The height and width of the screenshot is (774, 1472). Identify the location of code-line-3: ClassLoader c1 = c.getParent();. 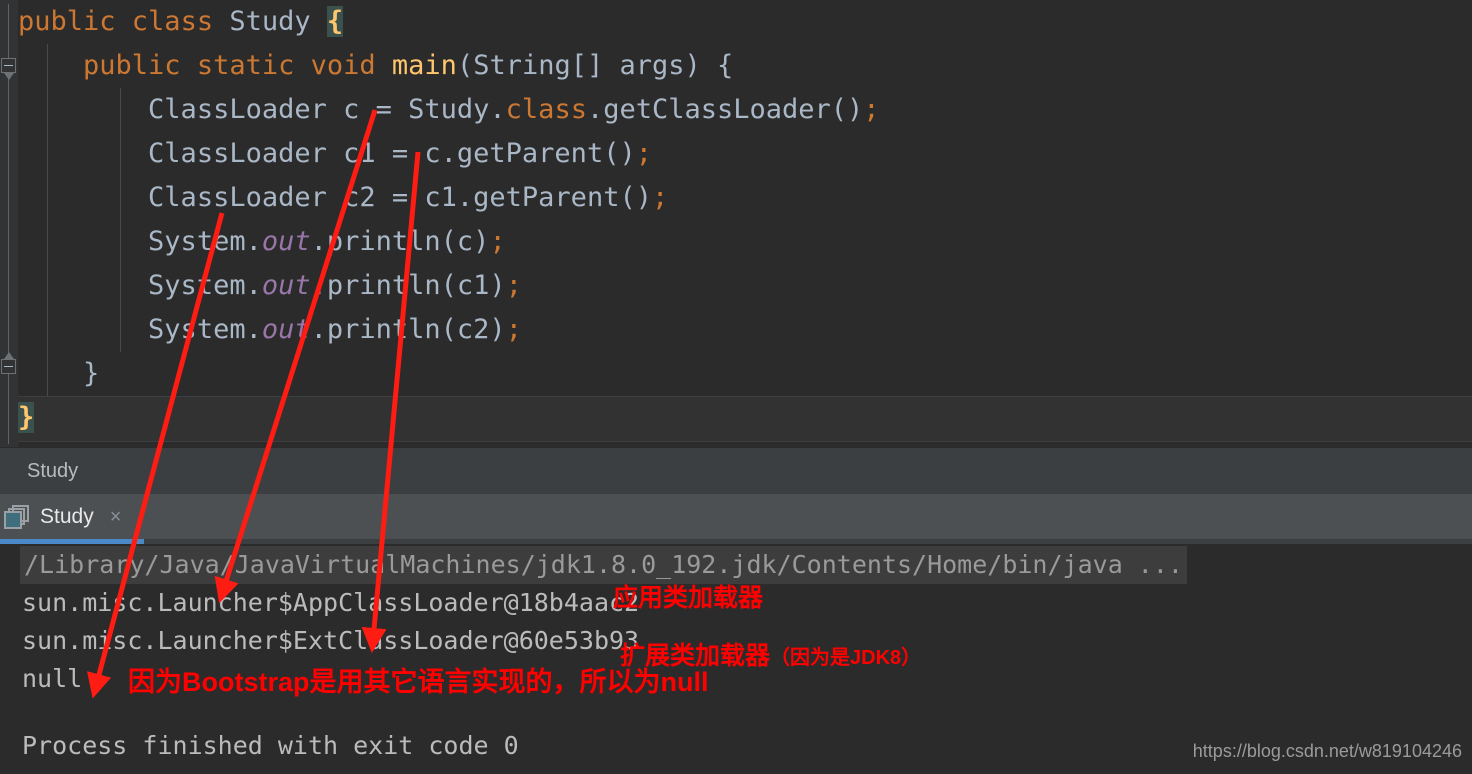
(400, 153).